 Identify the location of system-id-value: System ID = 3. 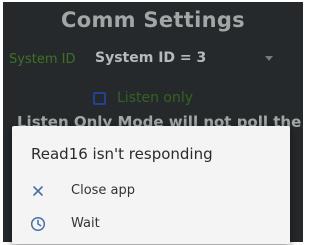
(151, 58).